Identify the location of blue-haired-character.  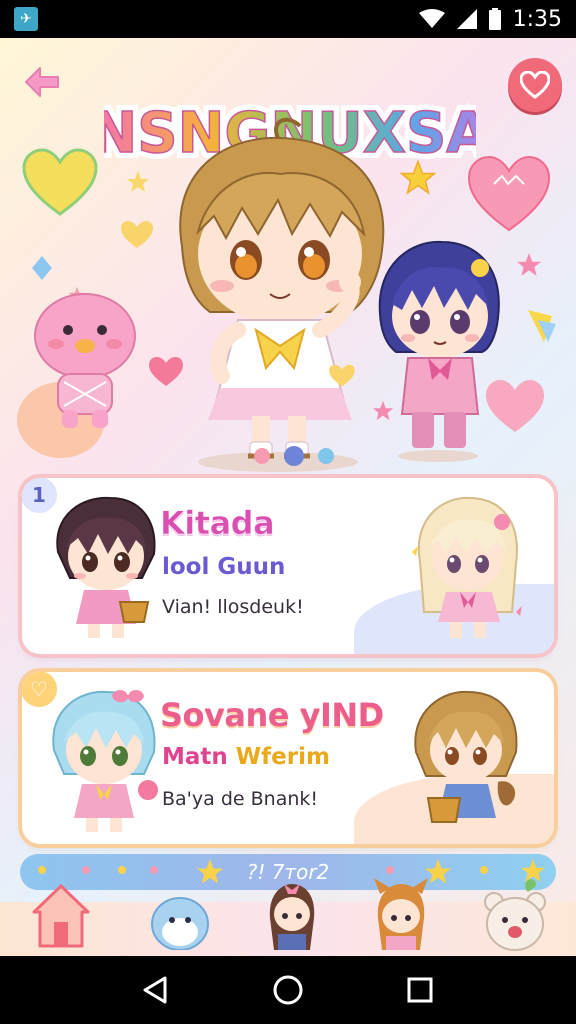
(439, 351).